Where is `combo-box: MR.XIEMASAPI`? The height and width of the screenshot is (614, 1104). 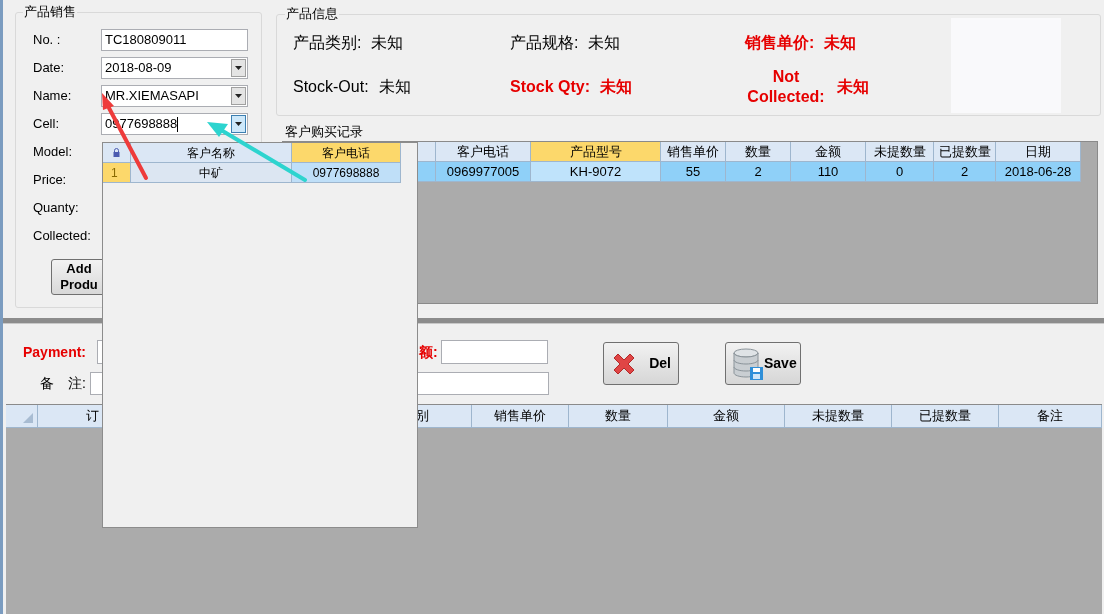
combo-box: MR.XIEMASAPI is located at coordinates (174, 96).